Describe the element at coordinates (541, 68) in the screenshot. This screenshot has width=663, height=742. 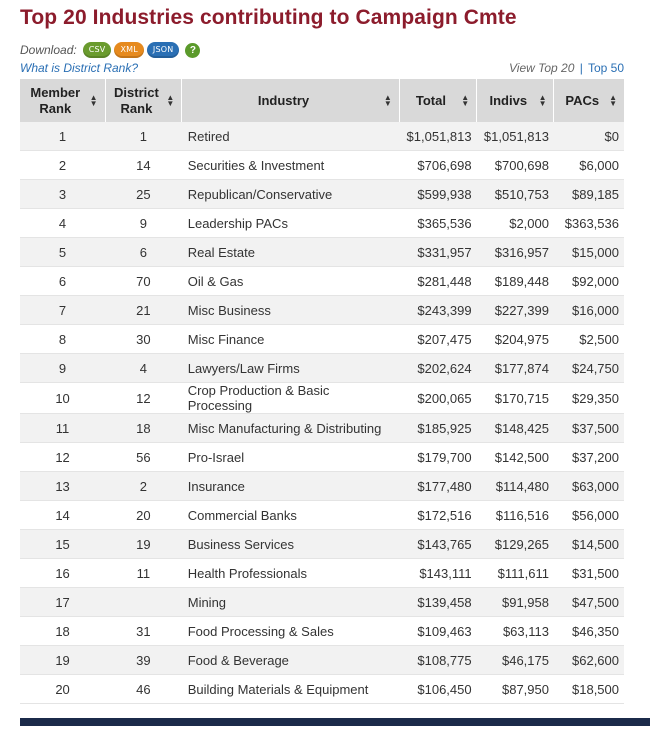
I see `view-top-20-current: View Top 20` at that location.